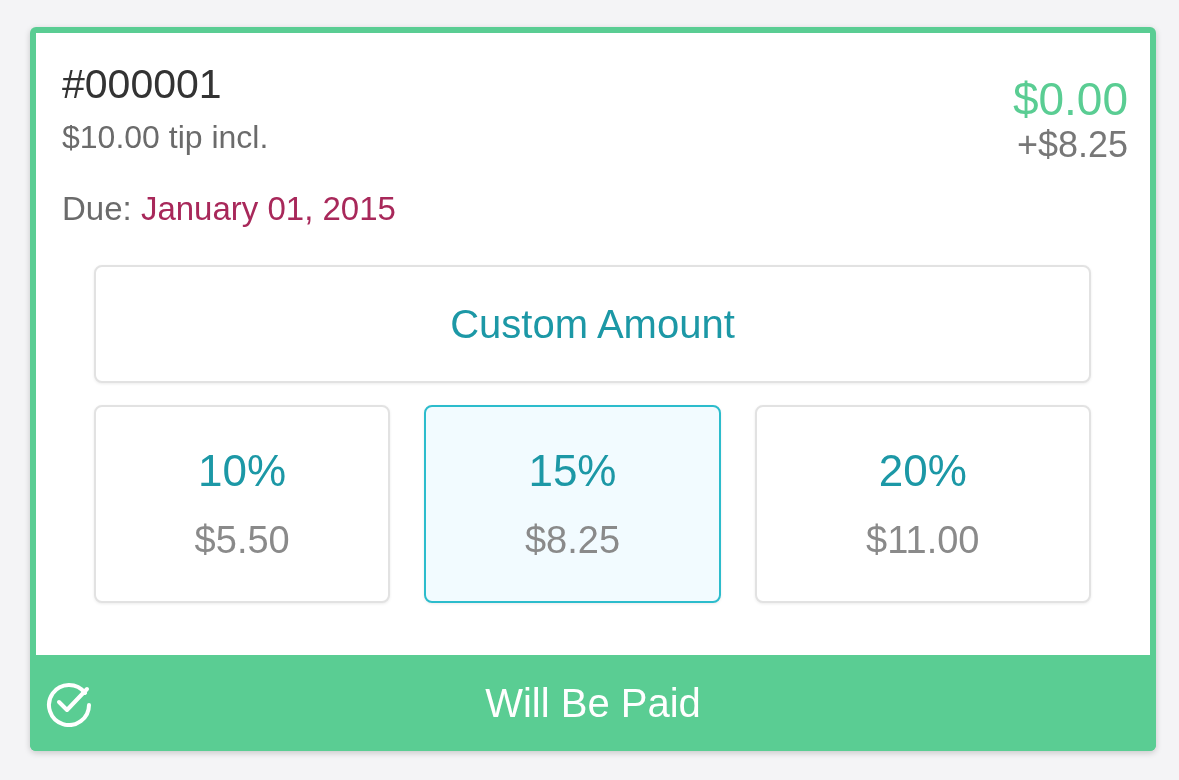 The height and width of the screenshot is (780, 1179). I want to click on custom-amount-button: Custom Amount, so click(592, 324).